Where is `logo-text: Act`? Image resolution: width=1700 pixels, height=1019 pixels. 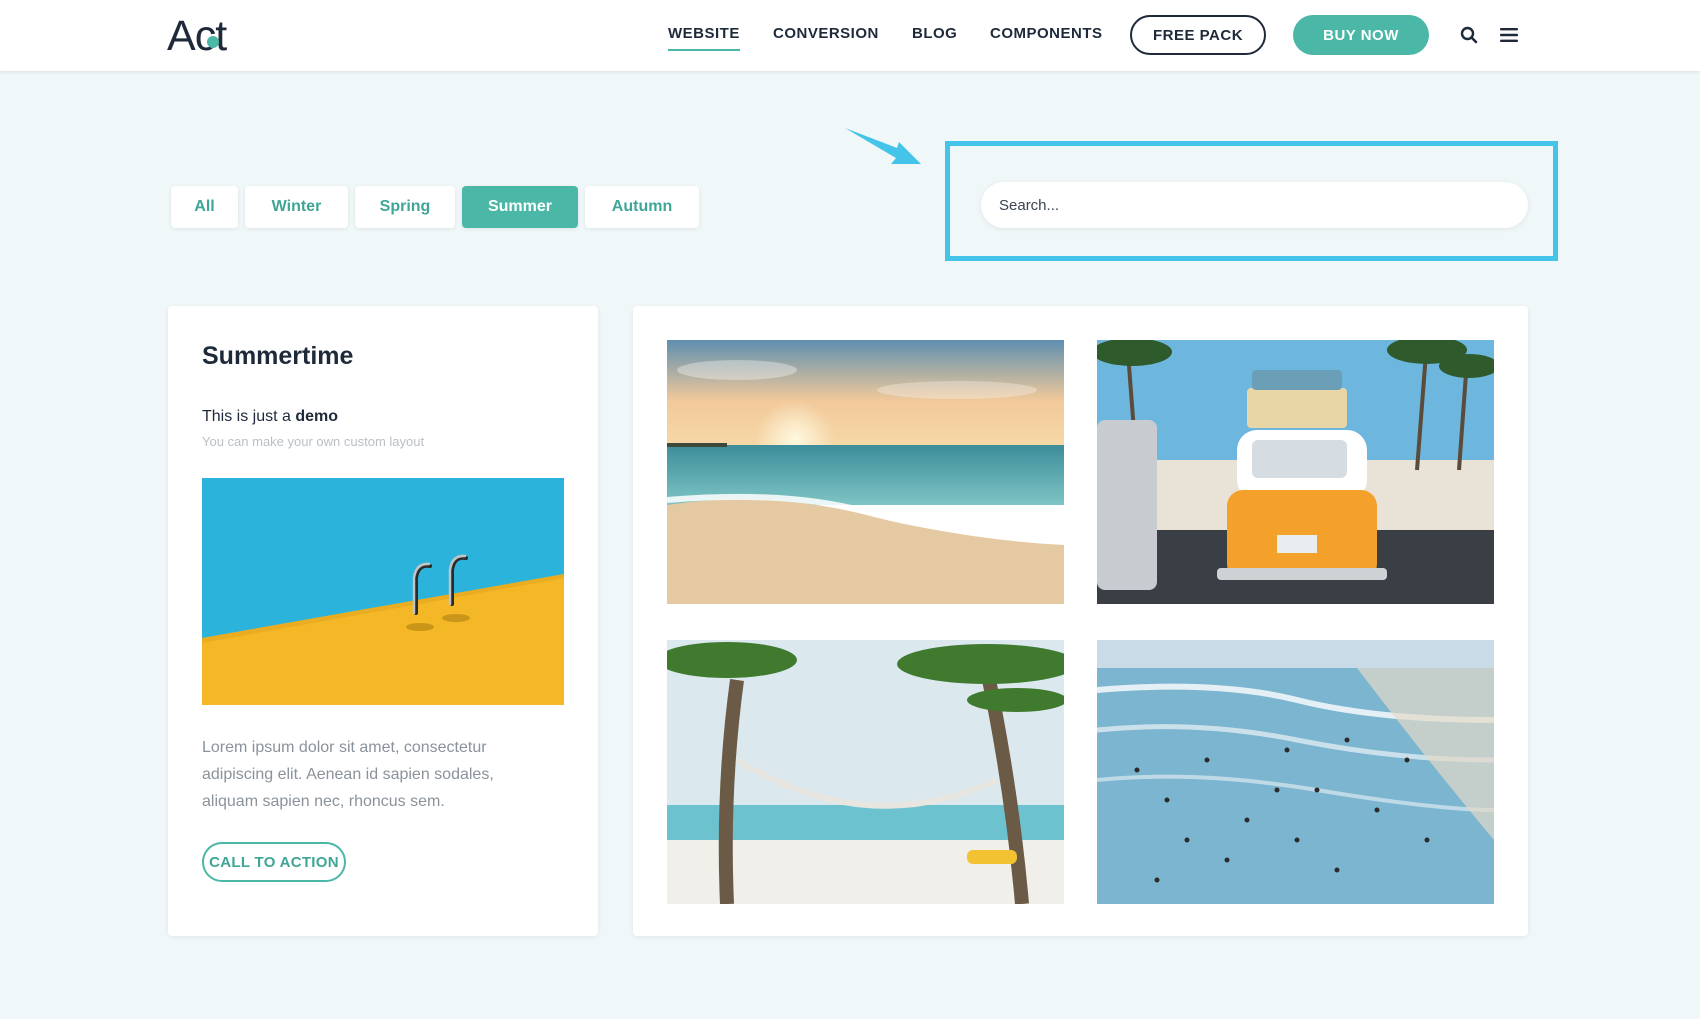 logo-text: Act is located at coordinates (197, 36).